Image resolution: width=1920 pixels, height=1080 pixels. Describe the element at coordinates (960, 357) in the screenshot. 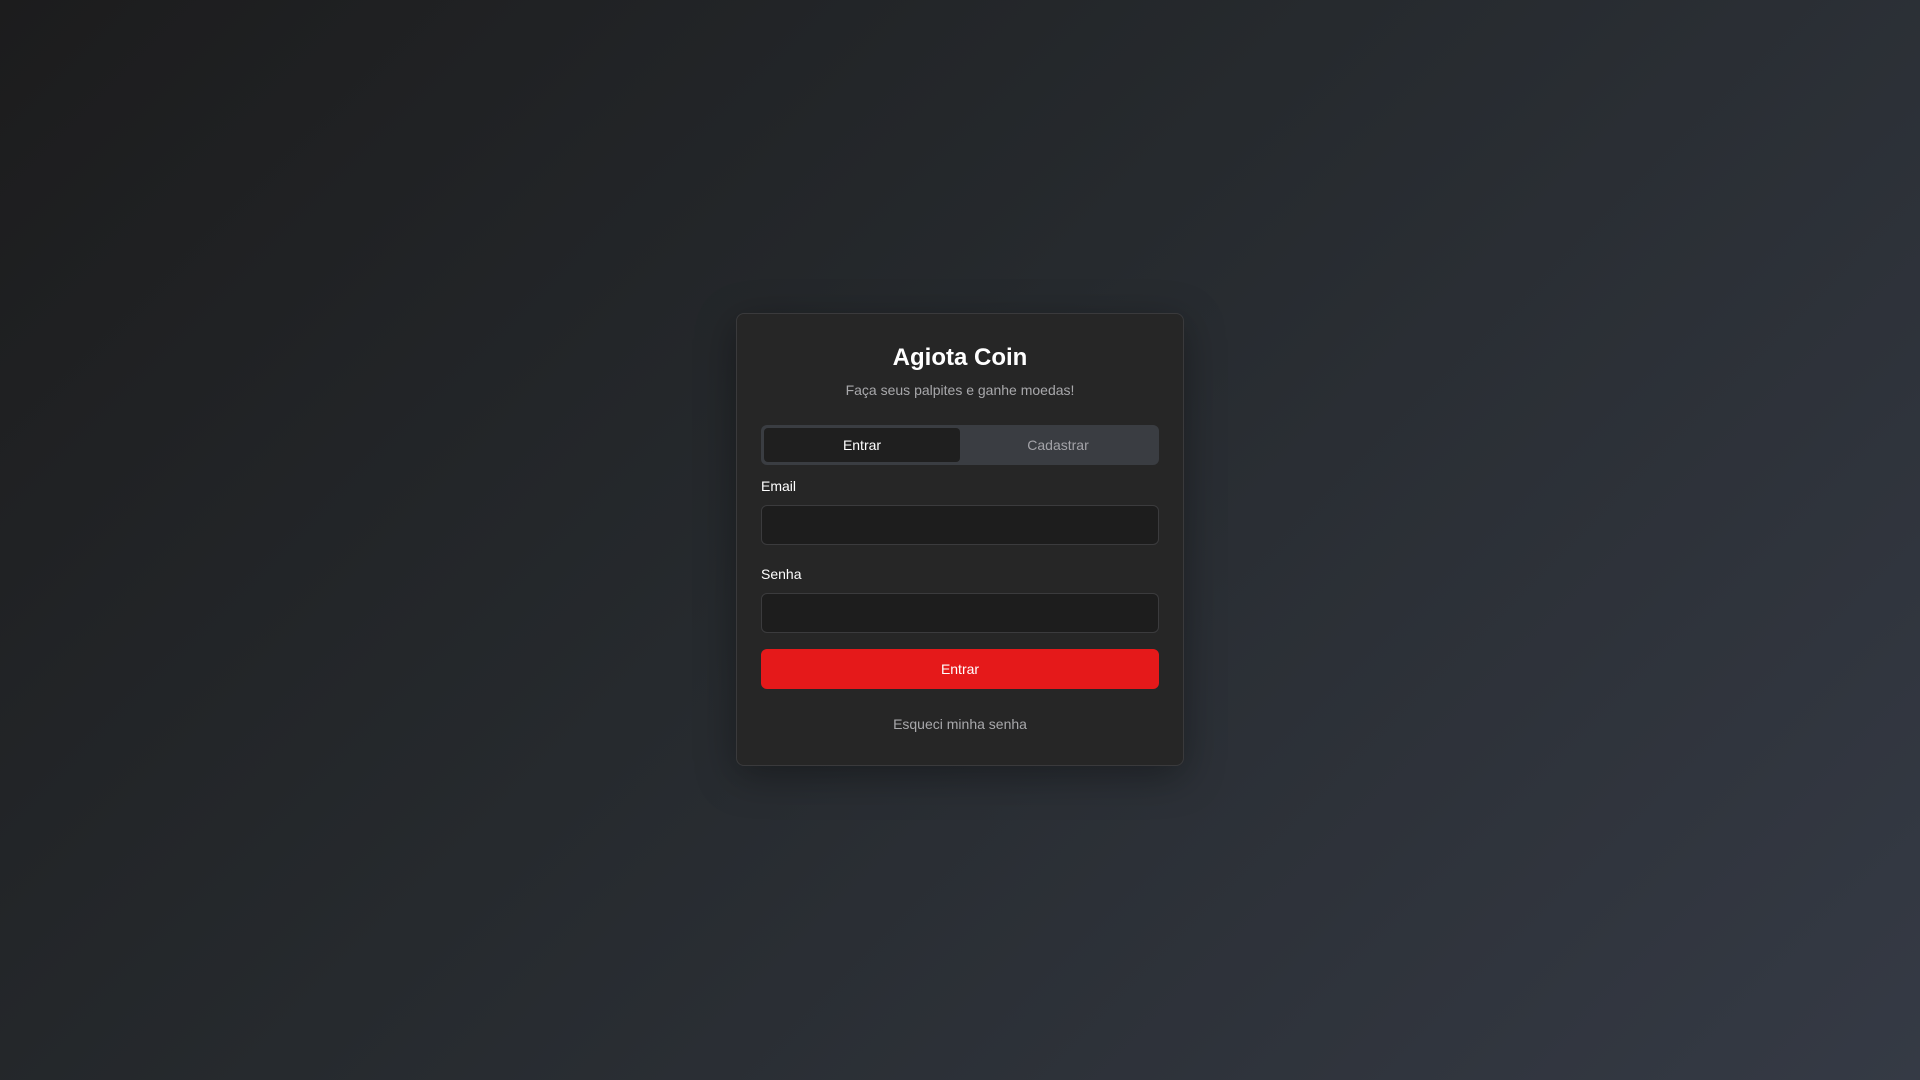

I see `app-title: Agiota Coin` at that location.